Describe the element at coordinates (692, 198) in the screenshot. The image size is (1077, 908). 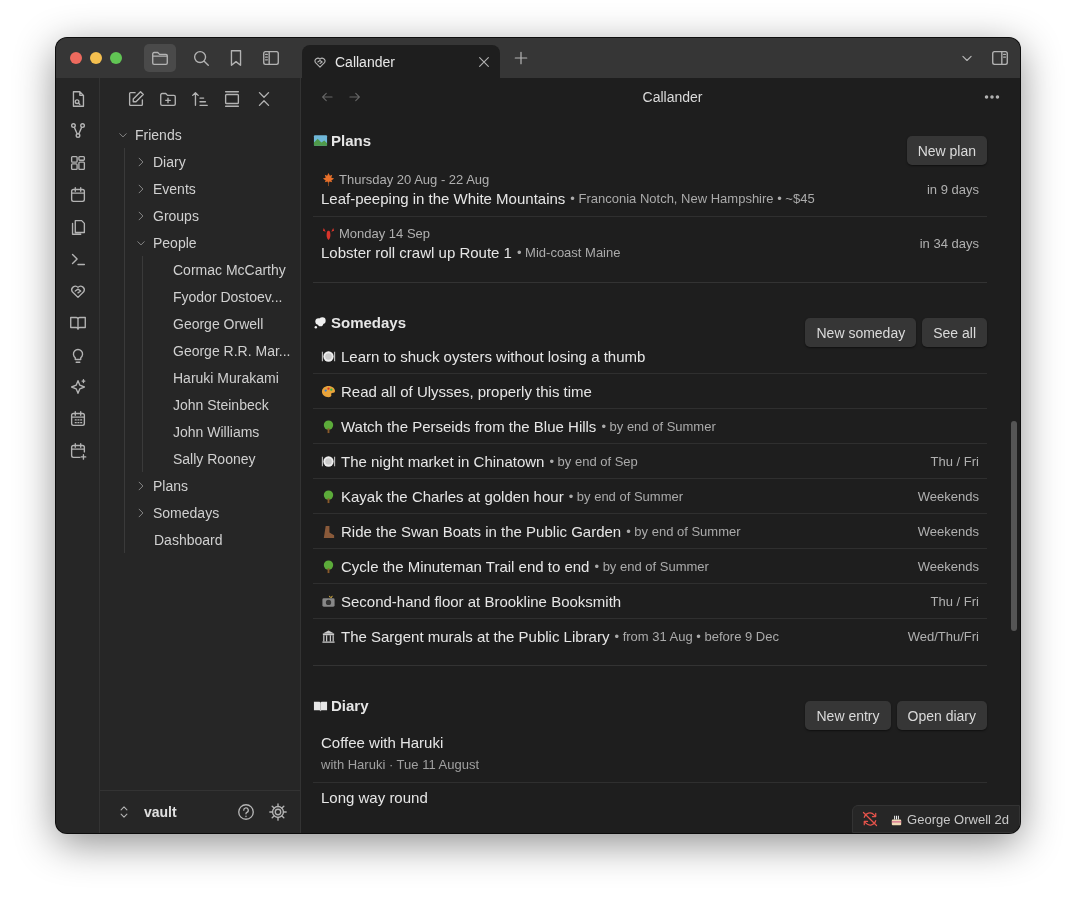
I see `item-detail: • Franconia Notch, New Hampshire • ~$45` at that location.